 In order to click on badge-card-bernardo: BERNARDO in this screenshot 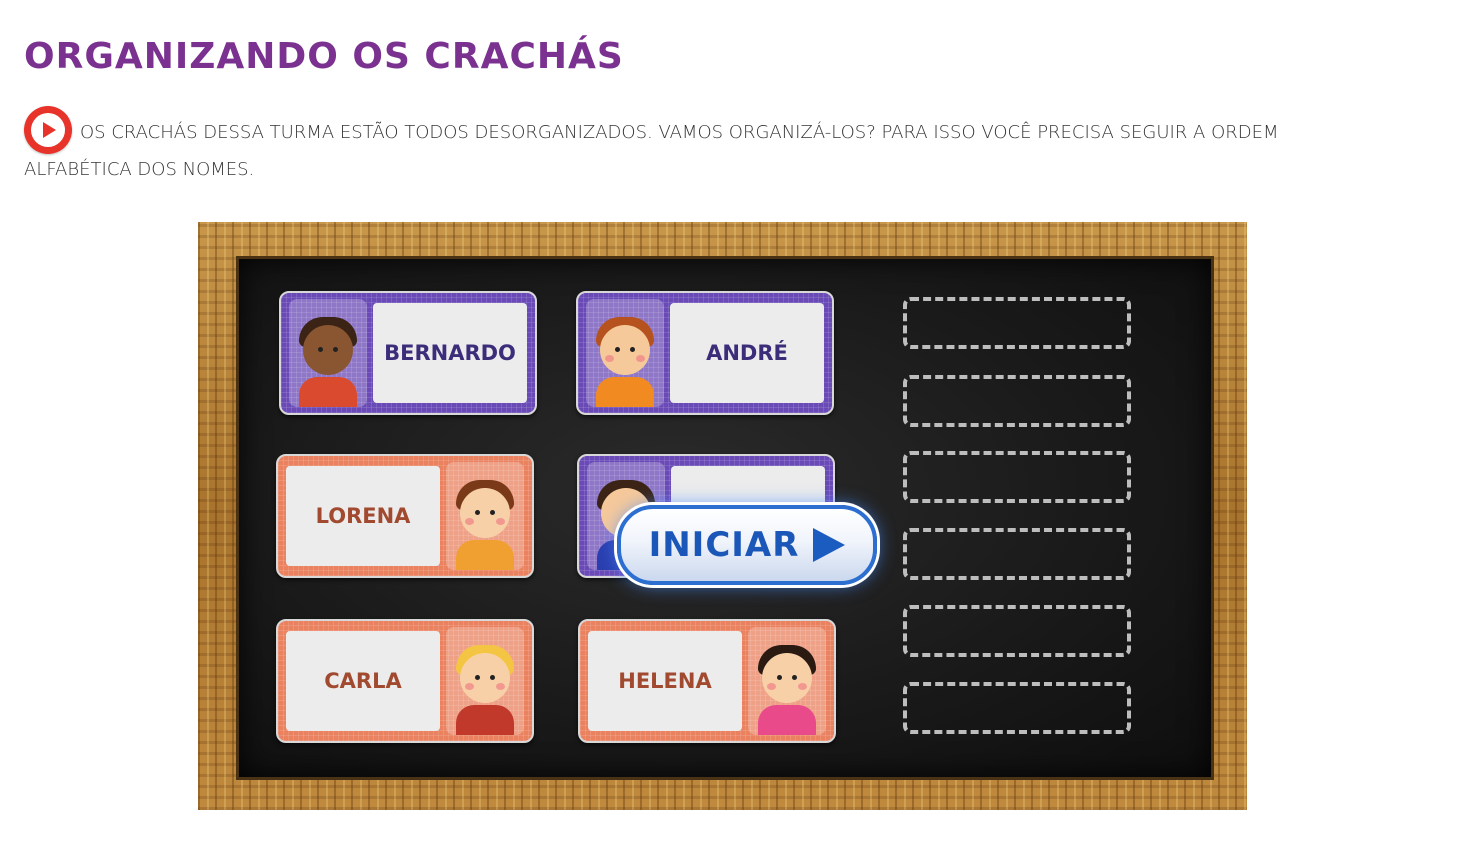, I will do `click(408, 353)`.